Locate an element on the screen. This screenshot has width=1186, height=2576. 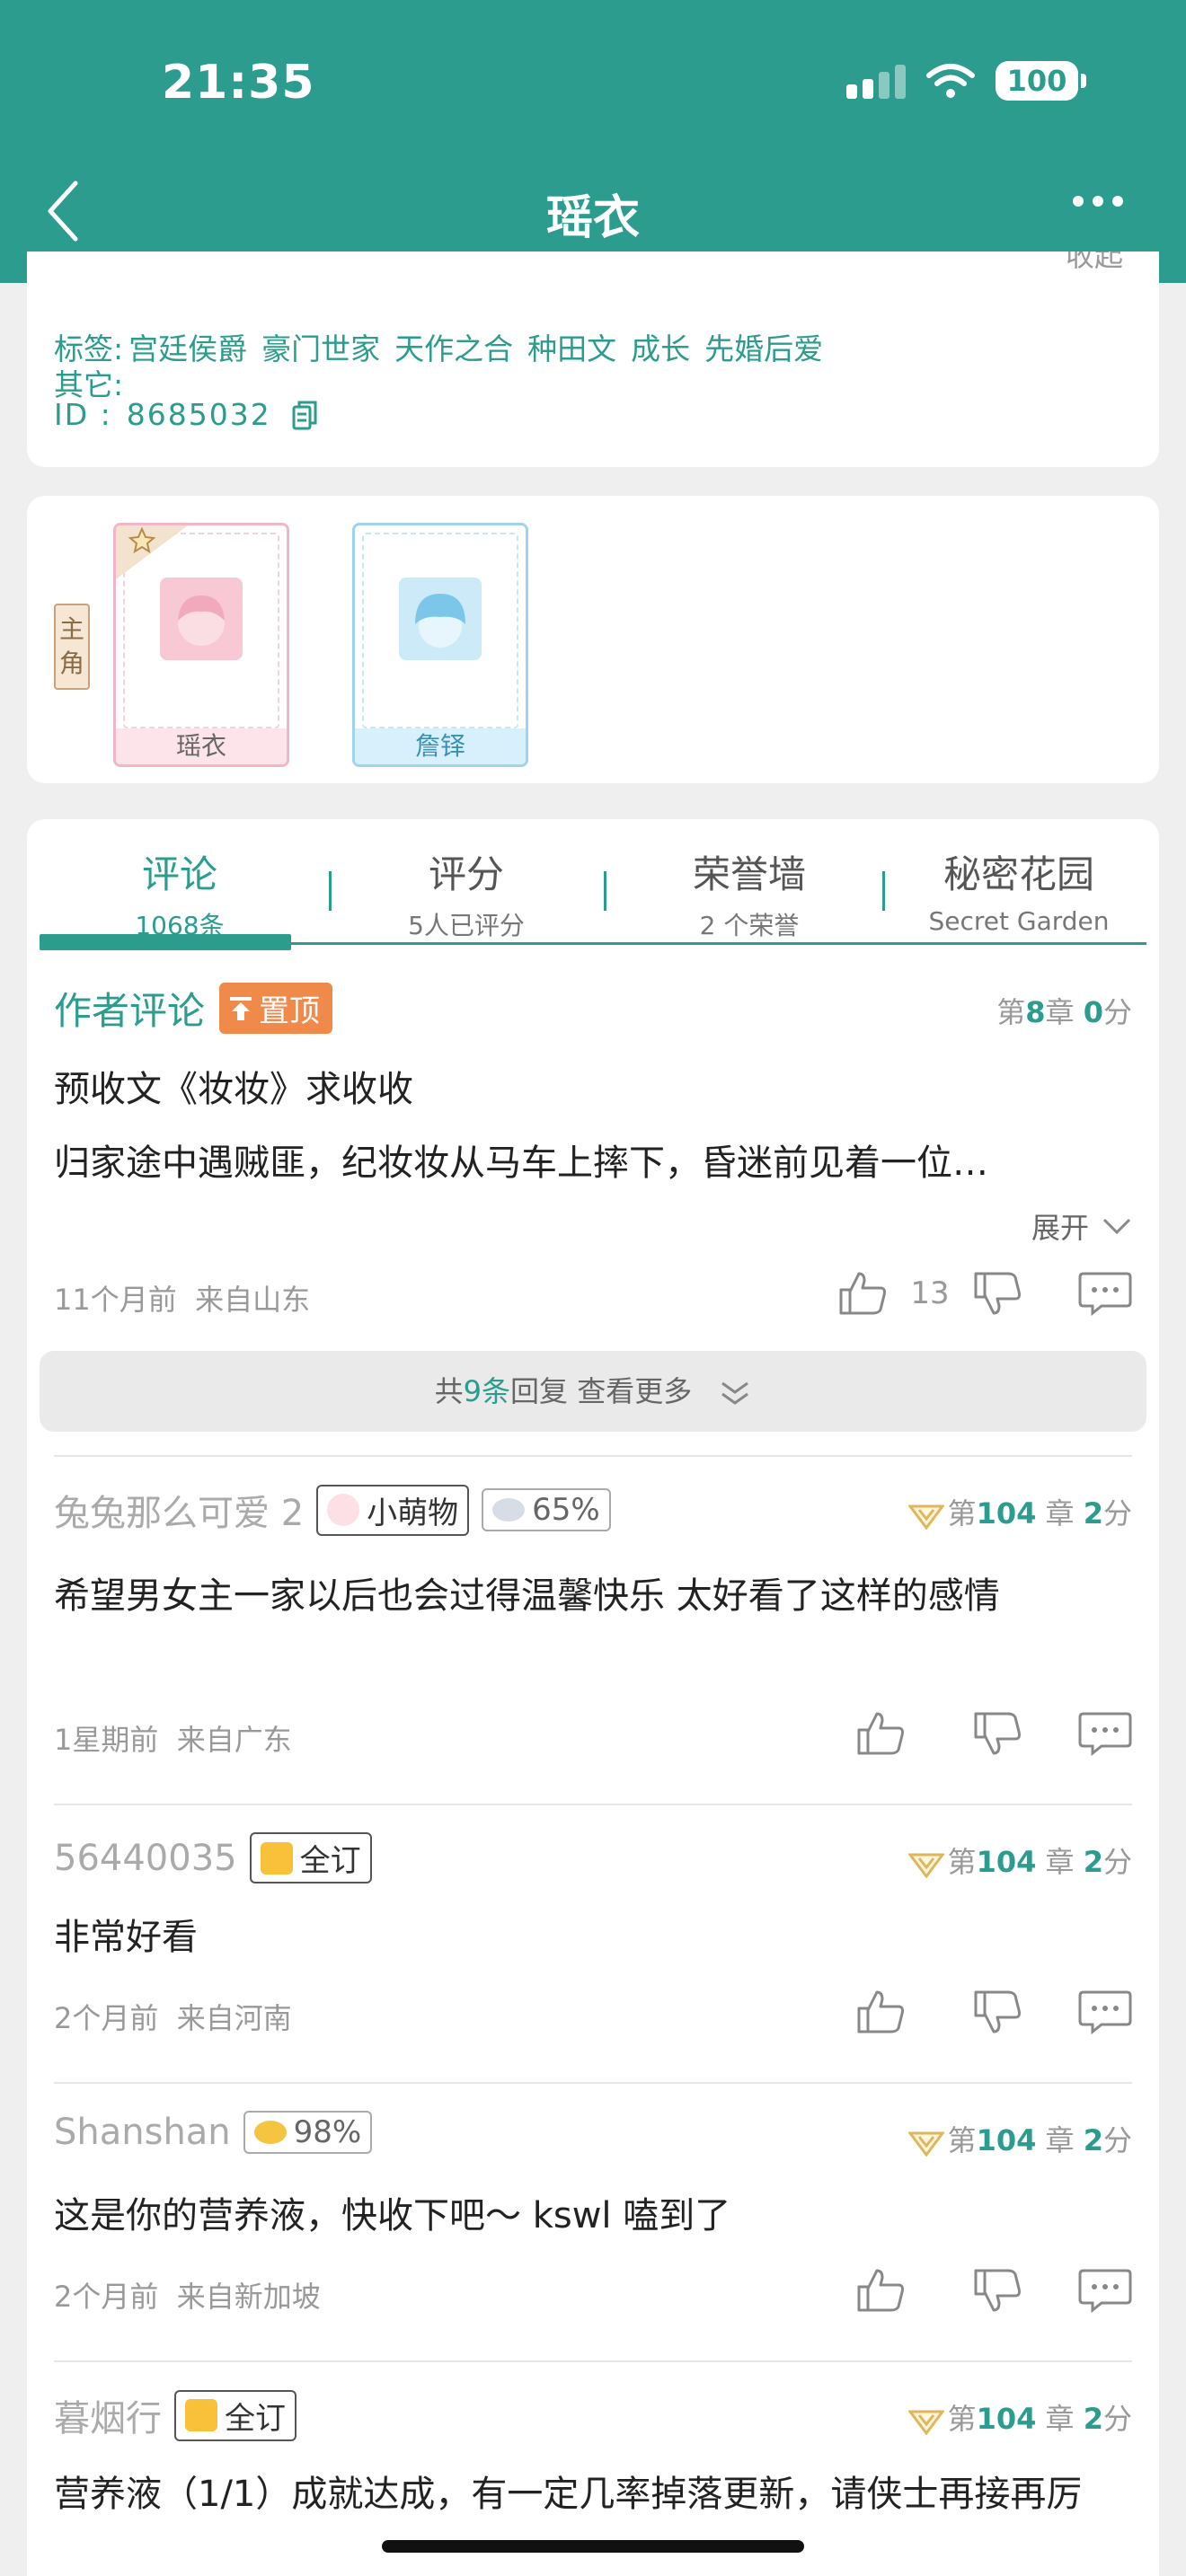
tab-ratings: 评分 5人已评分 is located at coordinates (466, 893).